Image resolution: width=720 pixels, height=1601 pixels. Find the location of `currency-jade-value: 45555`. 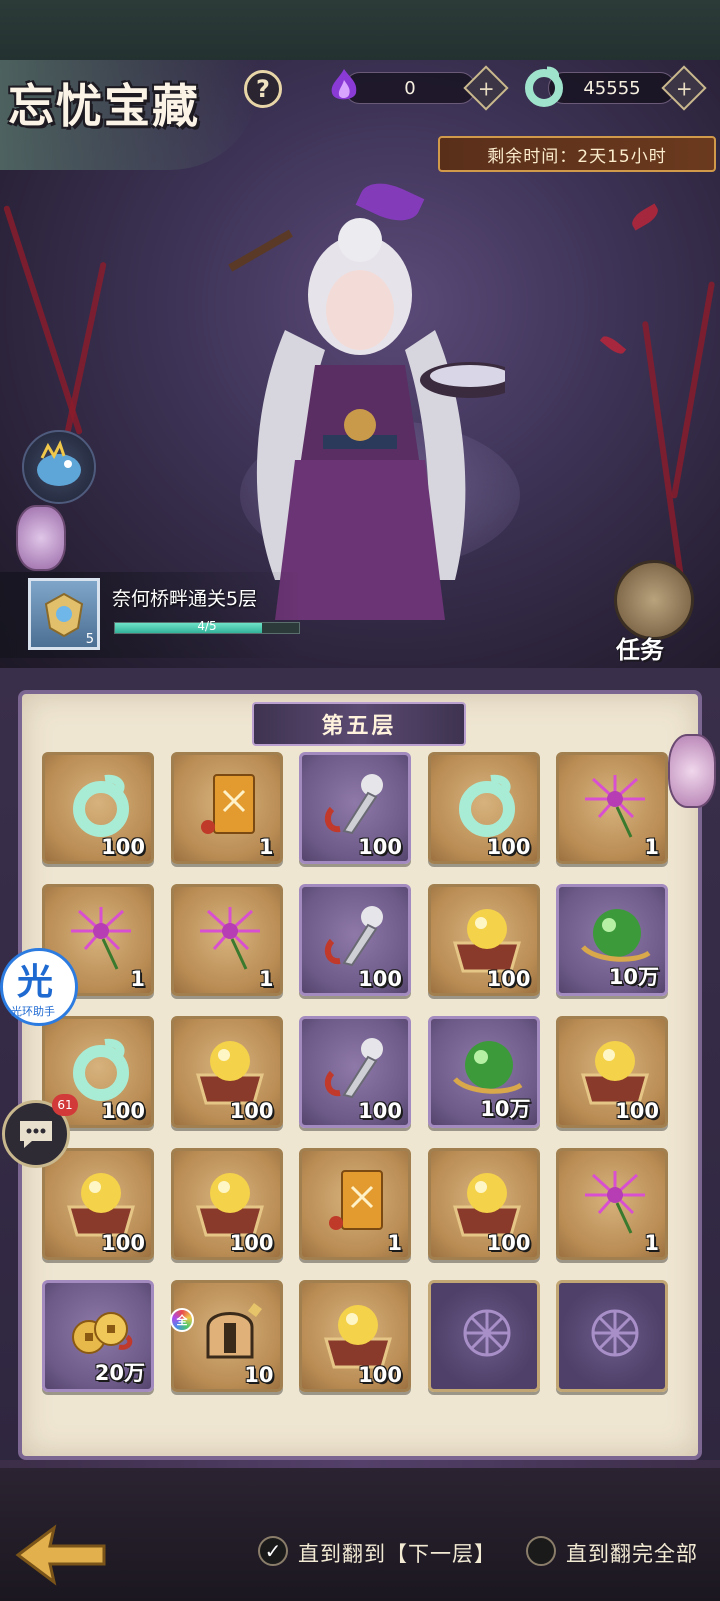

currency-jade-value: 45555 is located at coordinates (612, 88).